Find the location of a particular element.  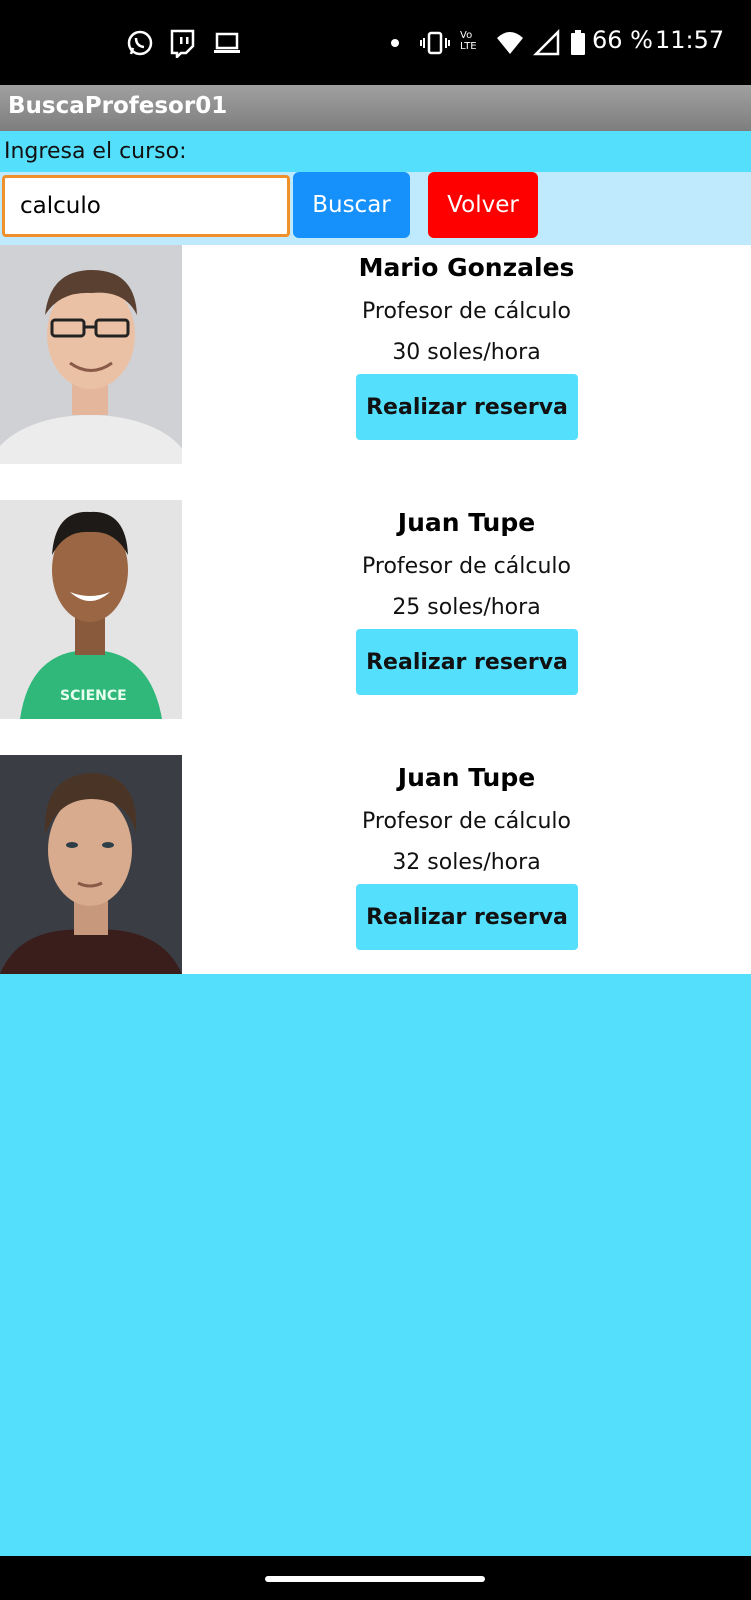

app-bar: BuscaProfesor01 is located at coordinates (375, 108).